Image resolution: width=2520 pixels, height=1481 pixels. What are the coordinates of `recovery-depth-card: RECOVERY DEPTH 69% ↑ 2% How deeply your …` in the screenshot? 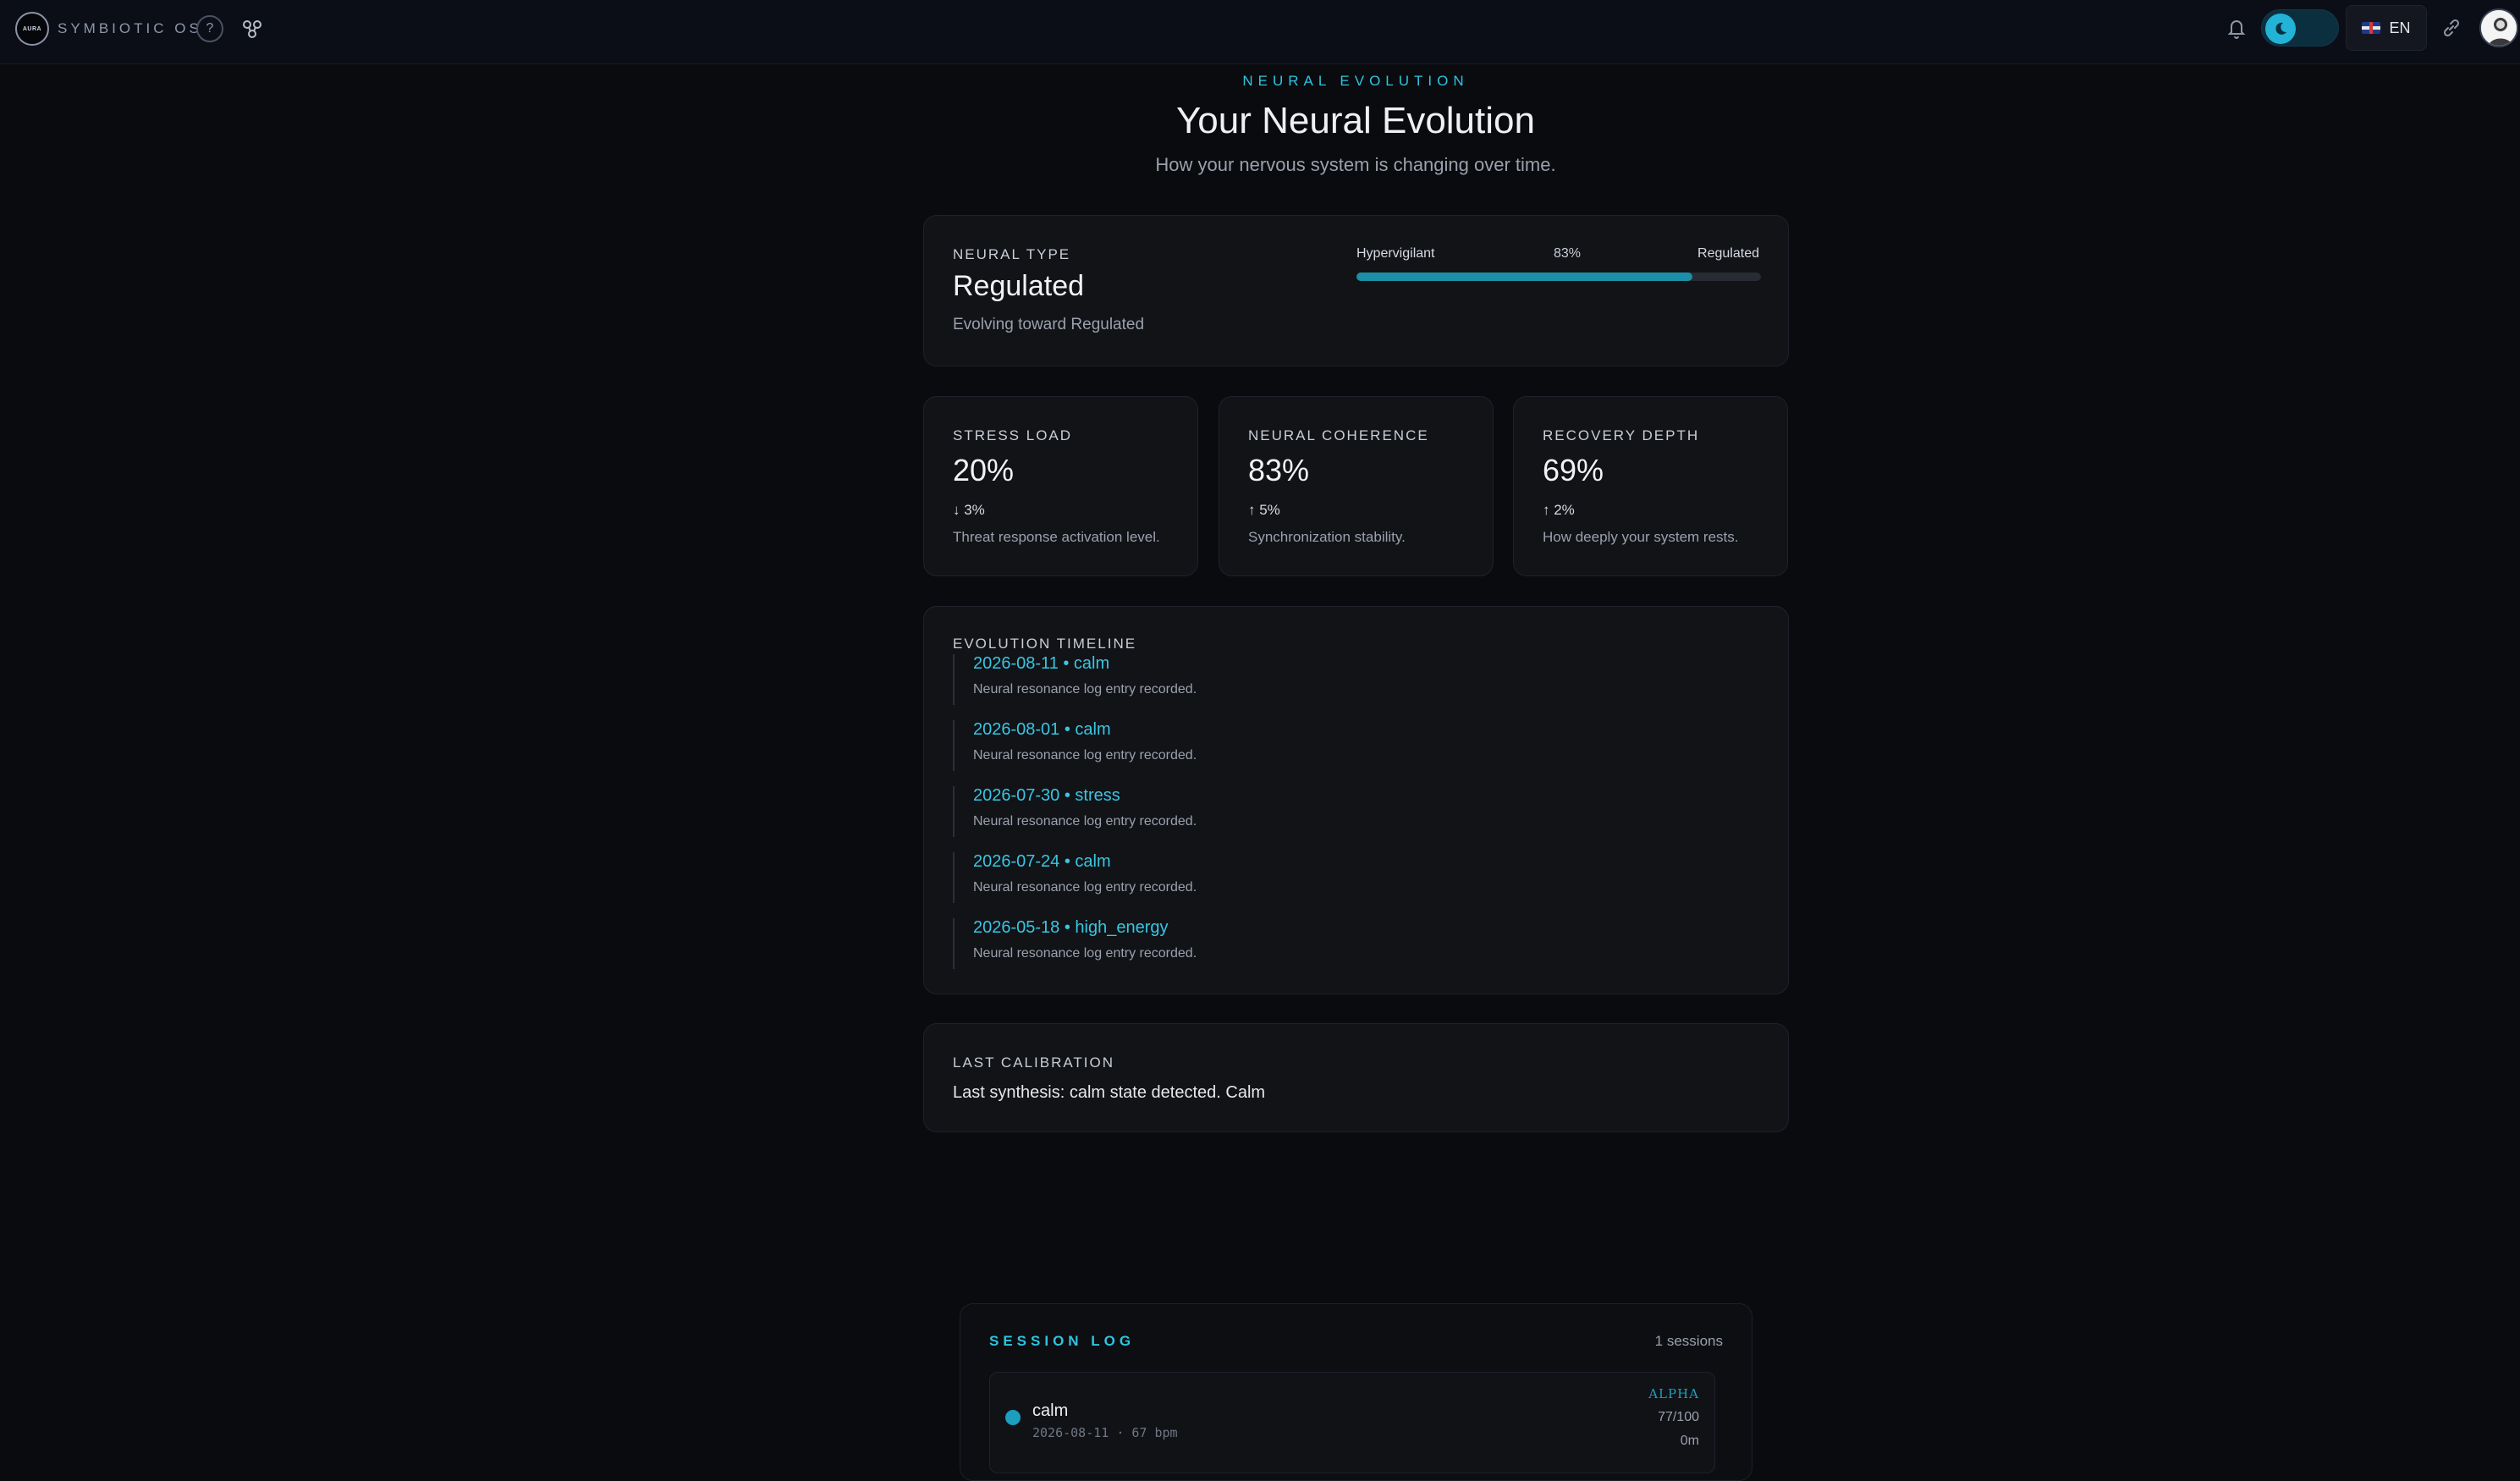 It's located at (1650, 486).